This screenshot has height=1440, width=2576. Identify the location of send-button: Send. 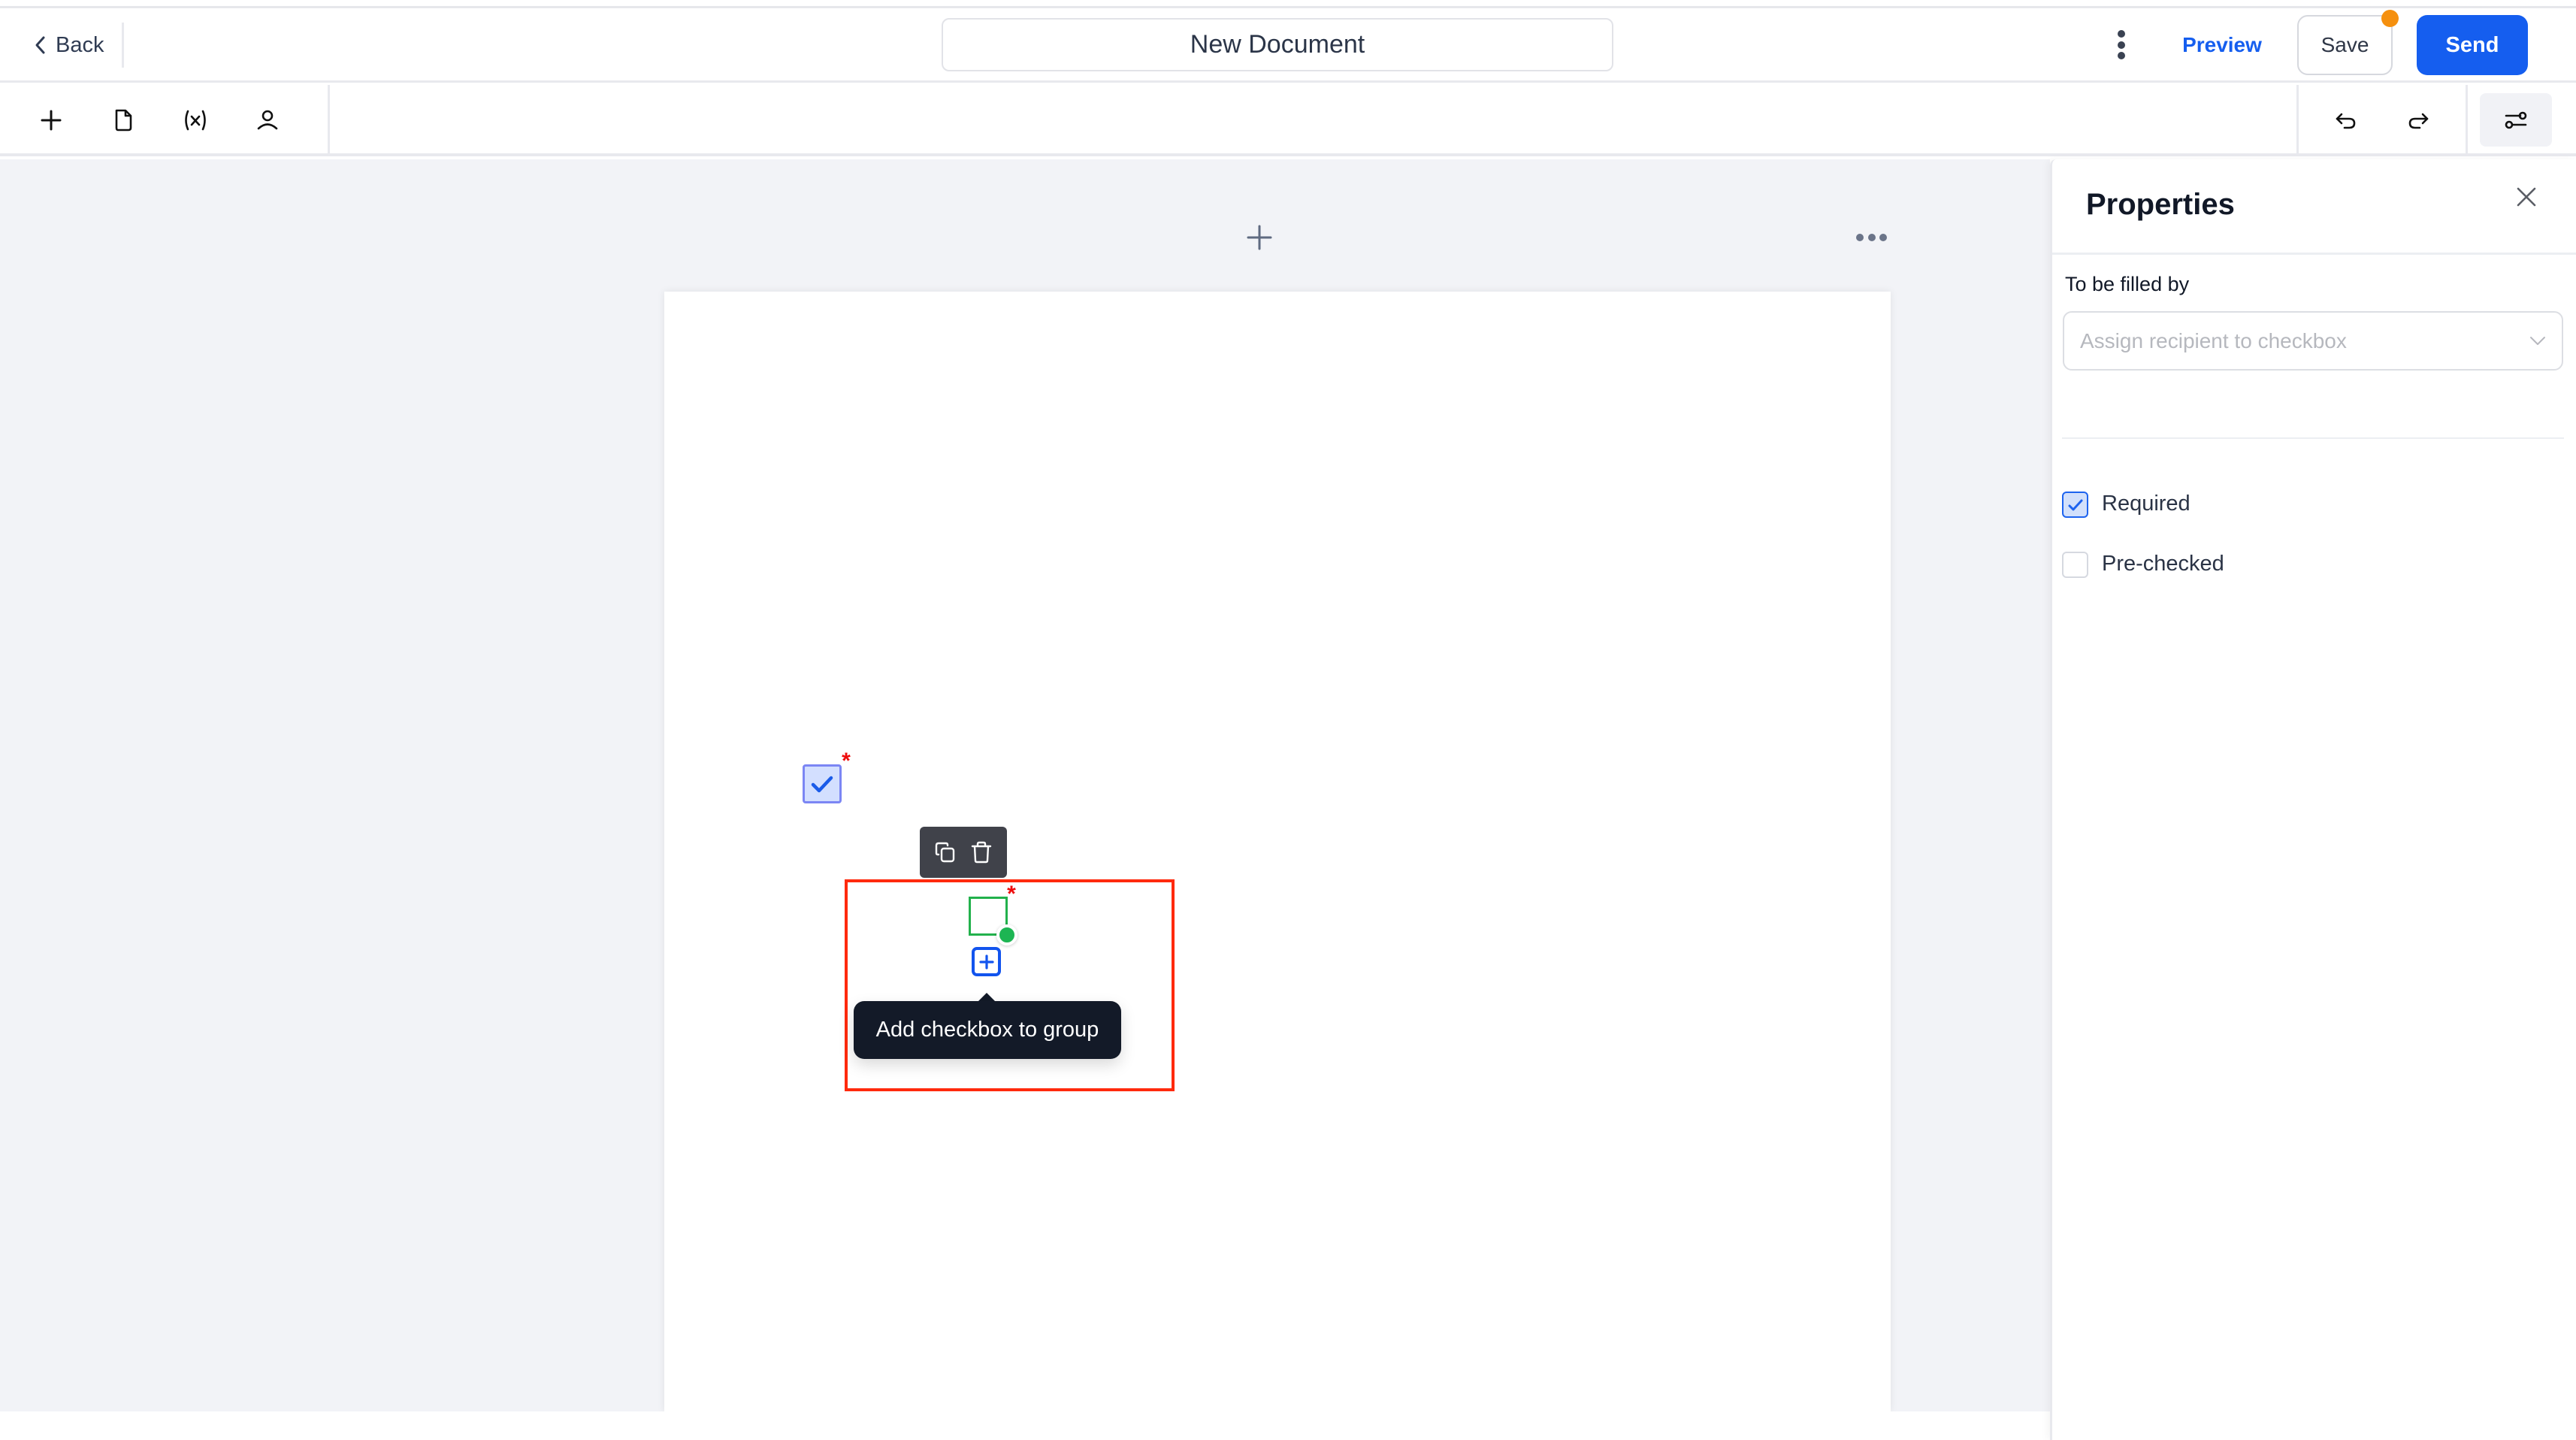
(2473, 45).